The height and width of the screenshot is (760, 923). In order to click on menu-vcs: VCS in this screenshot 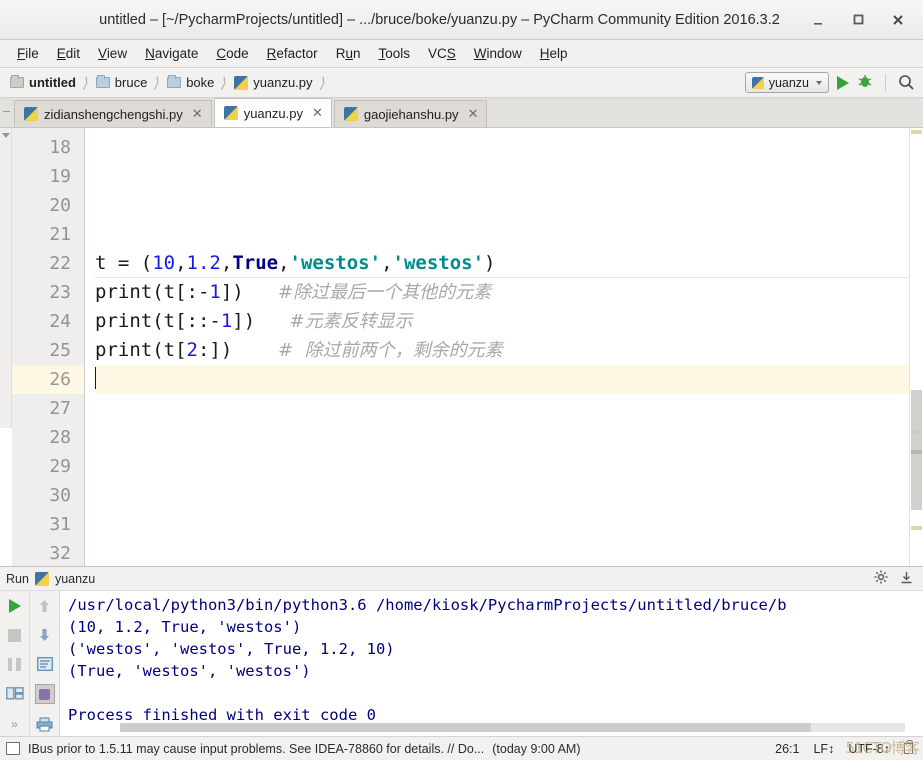, I will do `click(442, 53)`.